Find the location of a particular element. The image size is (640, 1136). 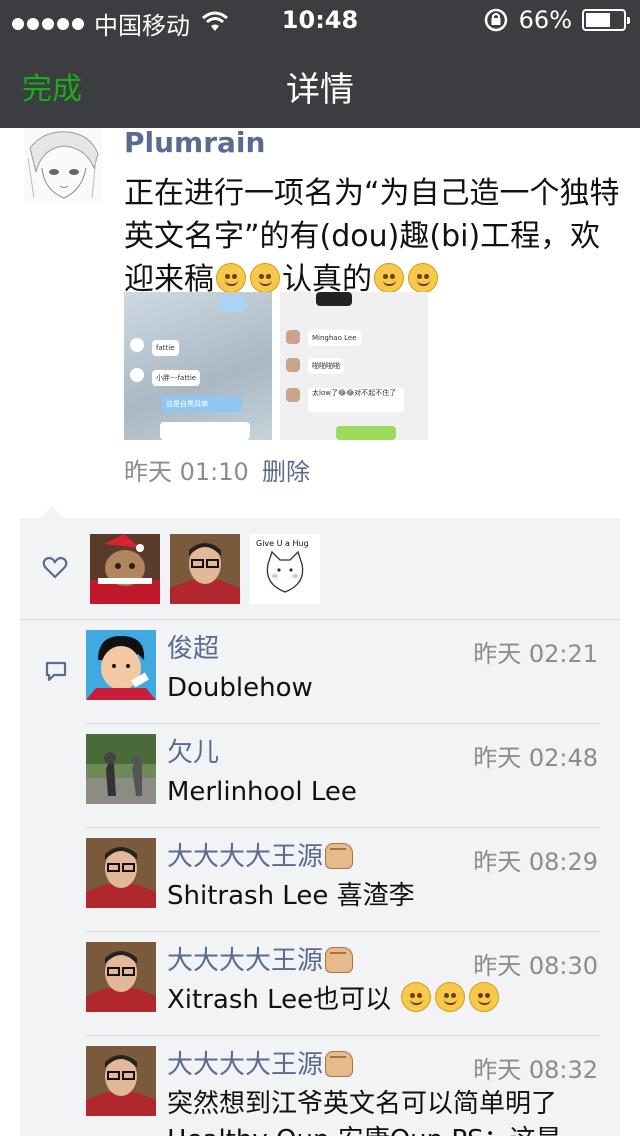

comment-time: 昨天 02:21 is located at coordinates (535, 654).